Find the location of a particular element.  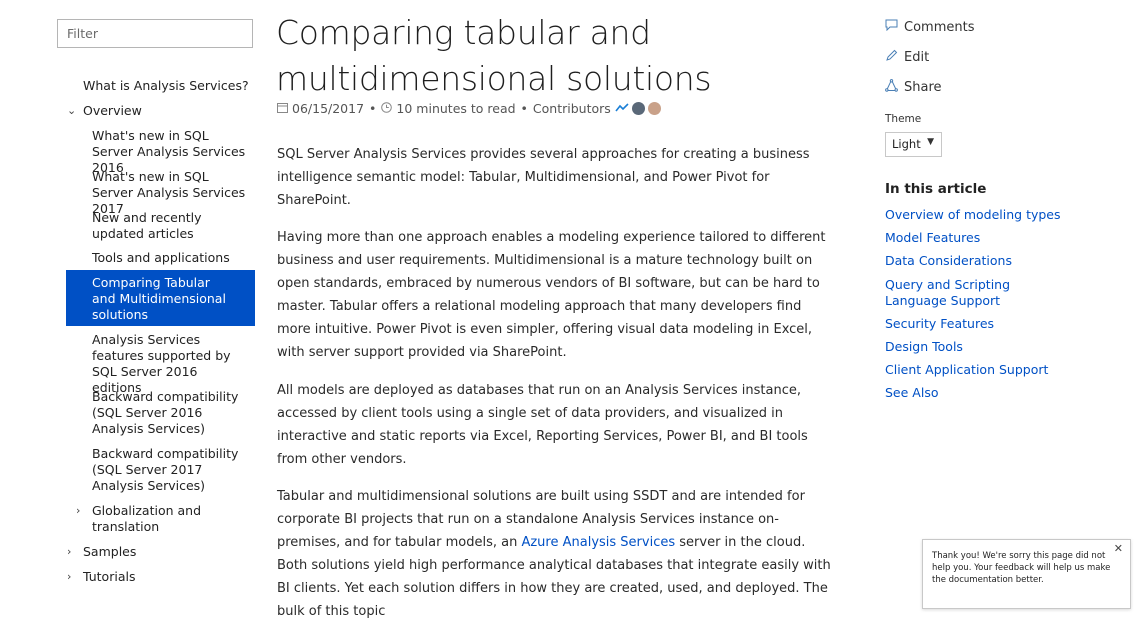

nav-item-what-is-analysis-services: What is Analysis Services? is located at coordinates (166, 86).